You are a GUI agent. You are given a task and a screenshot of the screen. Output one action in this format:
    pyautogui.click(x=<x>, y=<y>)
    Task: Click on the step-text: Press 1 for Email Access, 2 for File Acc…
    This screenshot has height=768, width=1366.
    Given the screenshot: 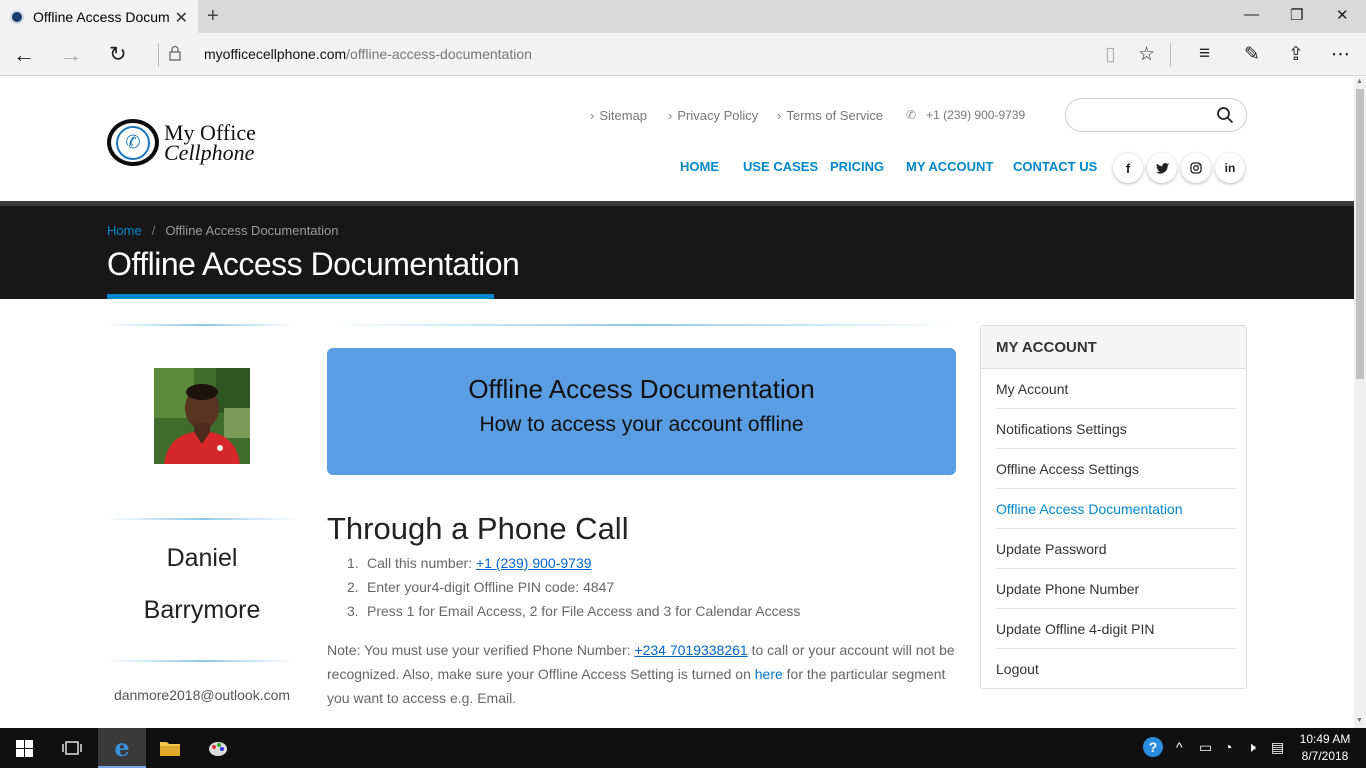 What is the action you would take?
    pyautogui.click(x=584, y=611)
    